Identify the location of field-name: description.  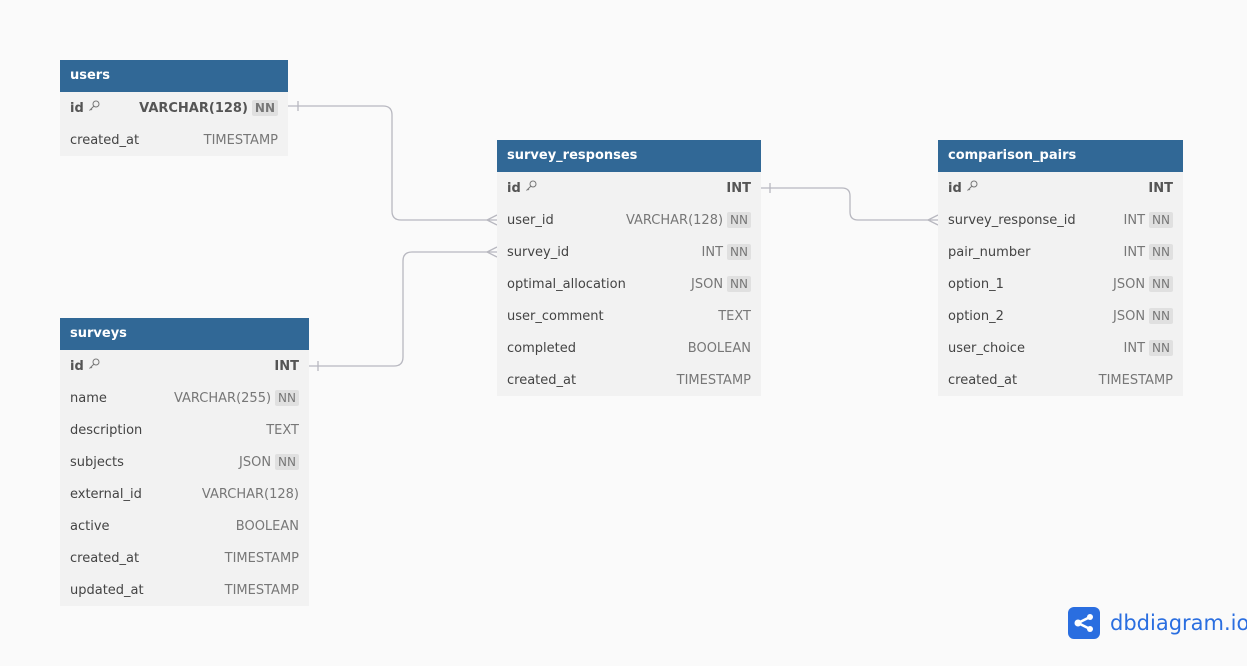
(106, 430).